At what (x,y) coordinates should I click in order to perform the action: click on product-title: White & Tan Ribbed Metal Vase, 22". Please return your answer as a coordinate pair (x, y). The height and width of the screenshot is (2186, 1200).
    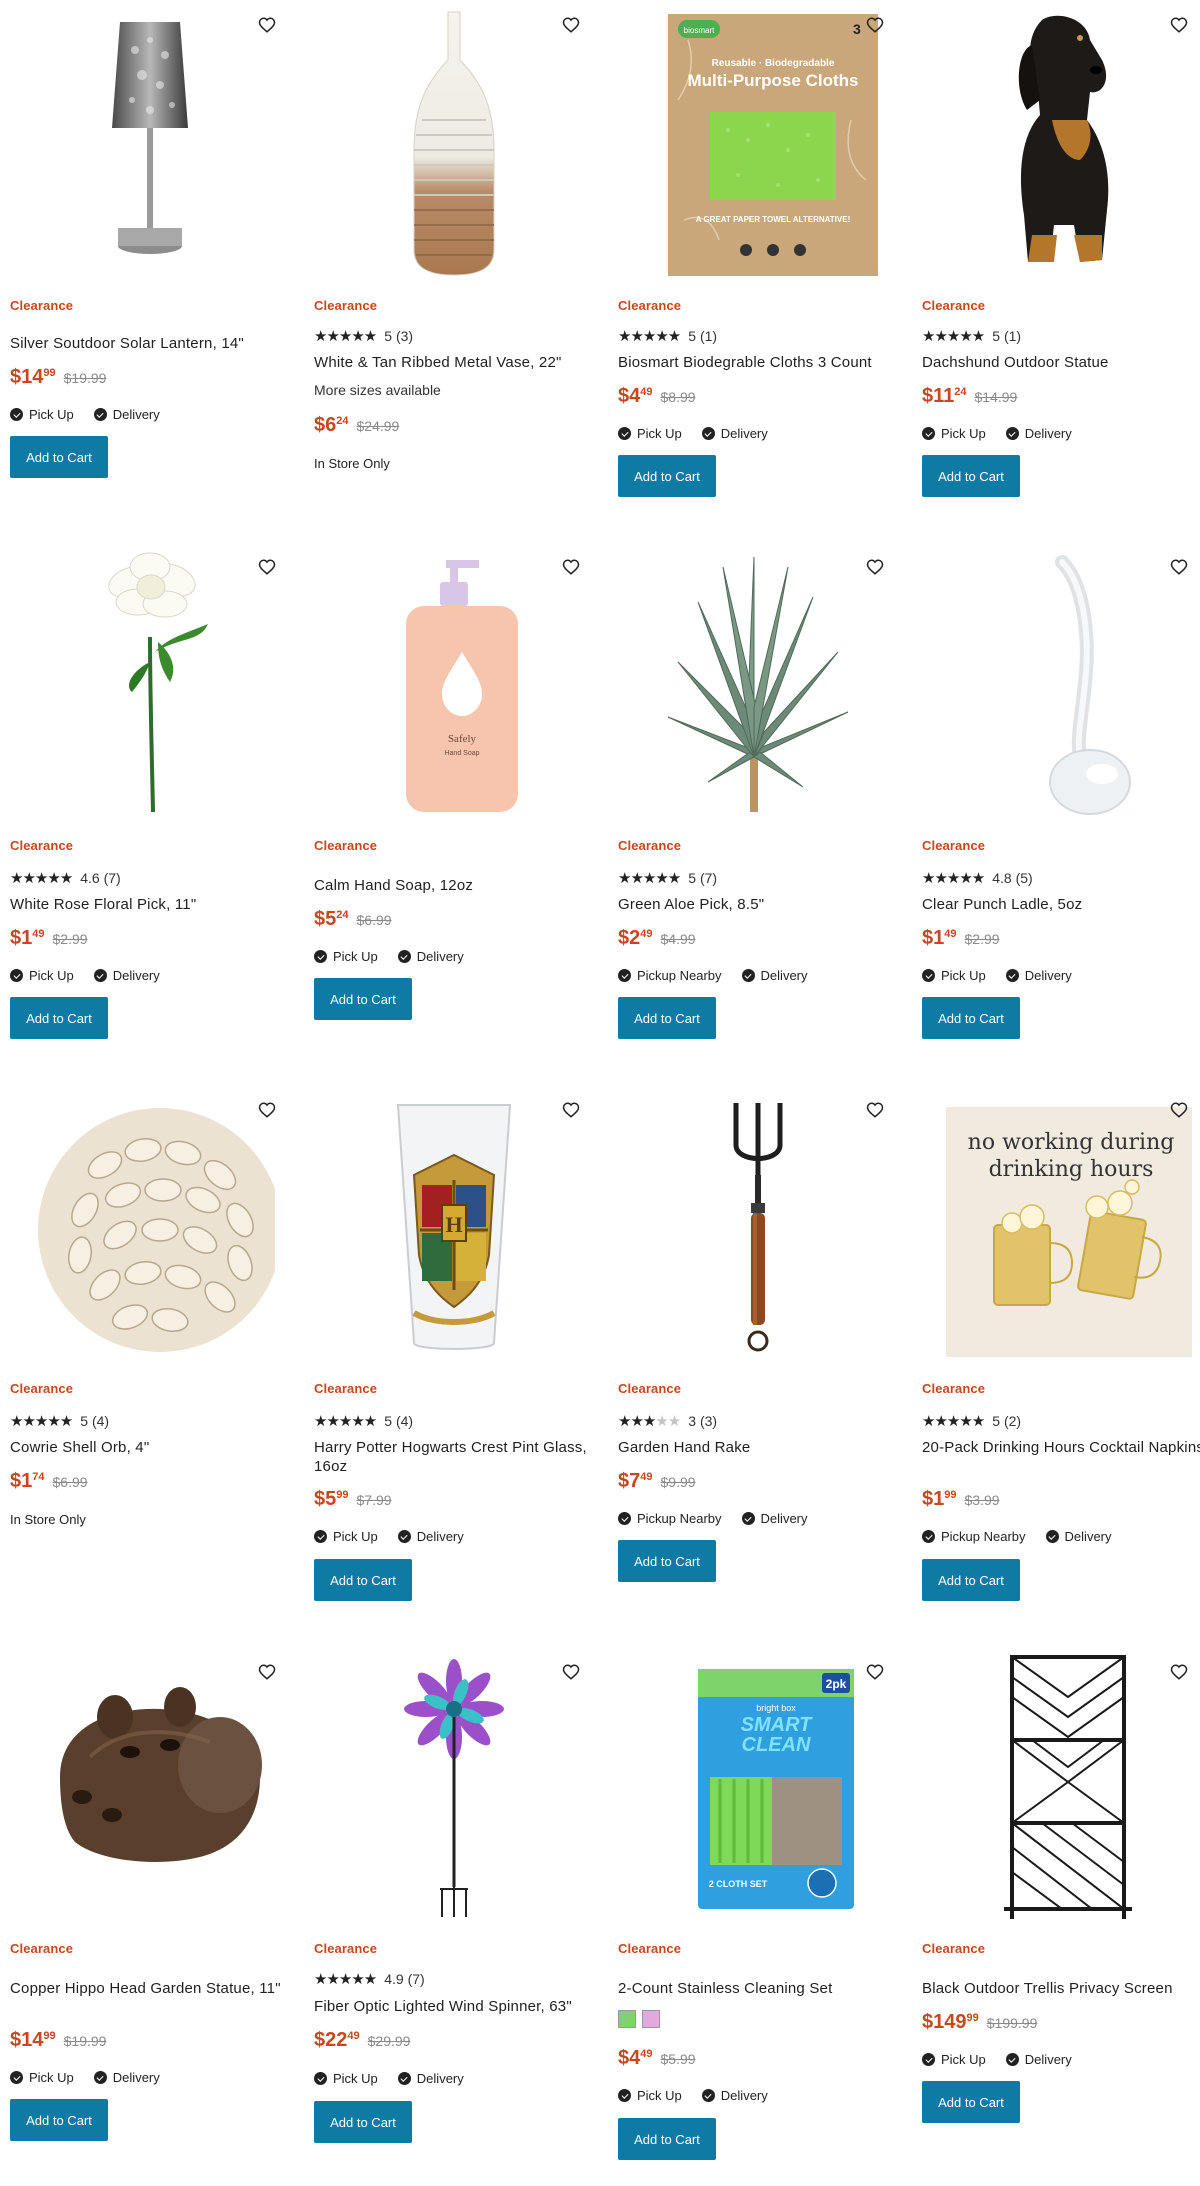
    Looking at the image, I should click on (459, 362).